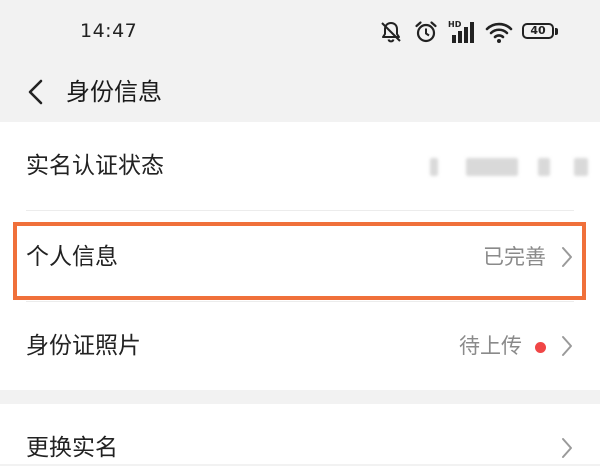 Image resolution: width=600 pixels, height=466 pixels. What do you see at coordinates (72, 448) in the screenshot?
I see `row-label: 更换实名` at bounding box center [72, 448].